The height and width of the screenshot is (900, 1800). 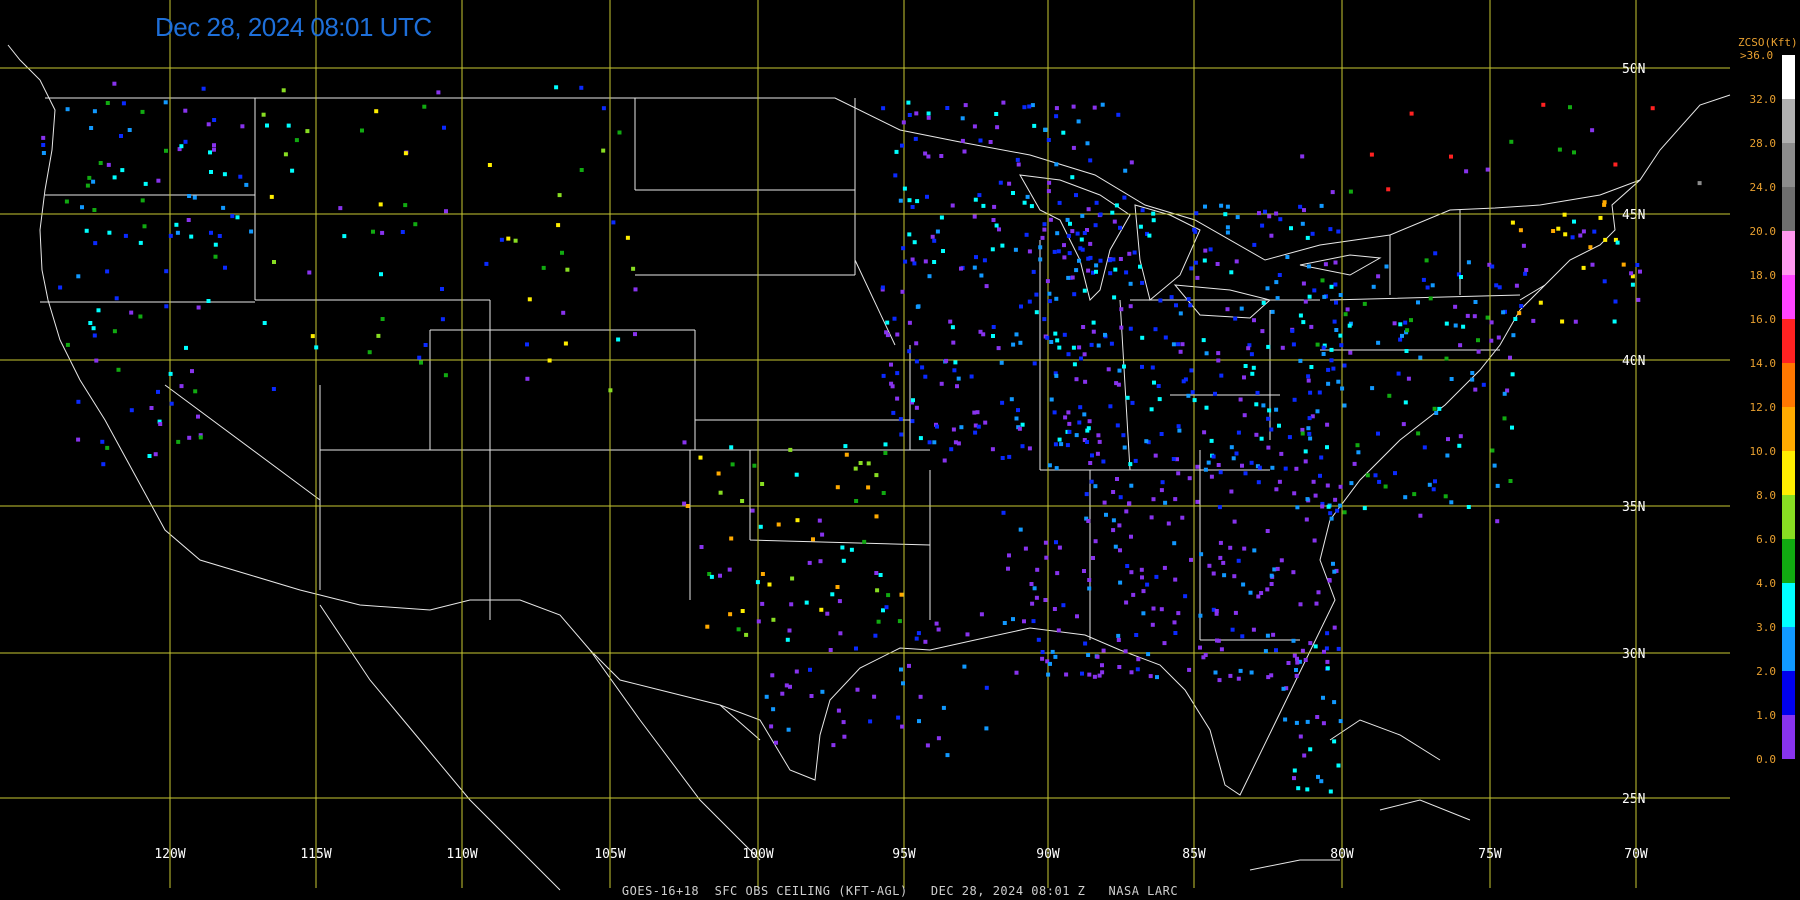 What do you see at coordinates (757, 854) in the screenshot?
I see `longitude-label: 100W` at bounding box center [757, 854].